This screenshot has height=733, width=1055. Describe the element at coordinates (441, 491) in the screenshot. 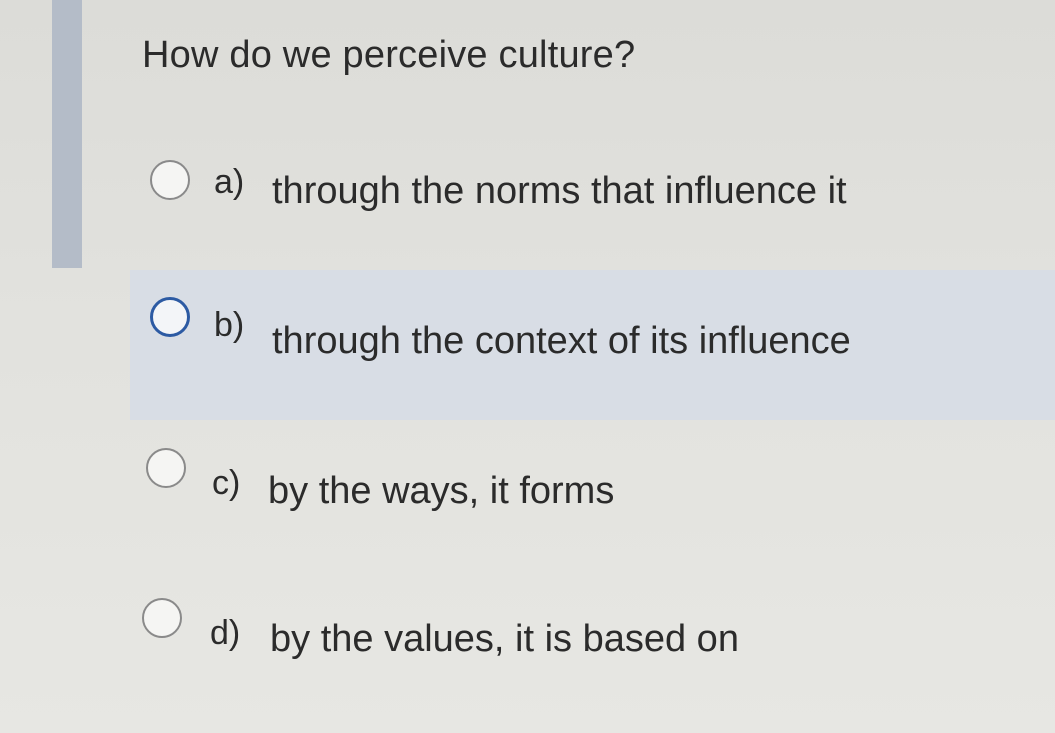

I see `option-label: by the ways, it forms` at that location.